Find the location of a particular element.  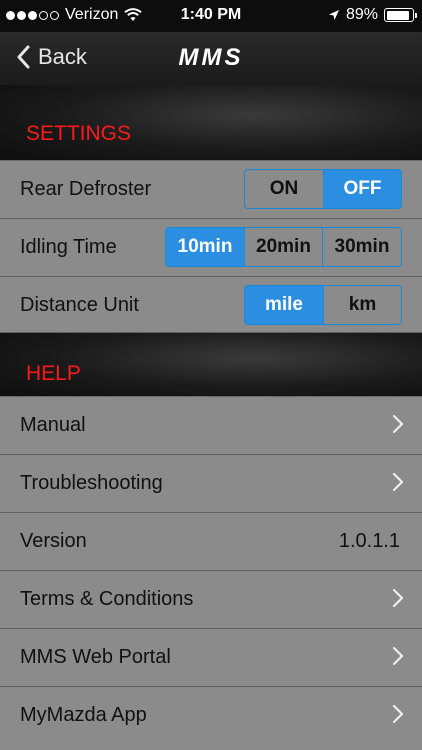

help-item-mms-web-portal: MMS Web Portal is located at coordinates (211, 658).